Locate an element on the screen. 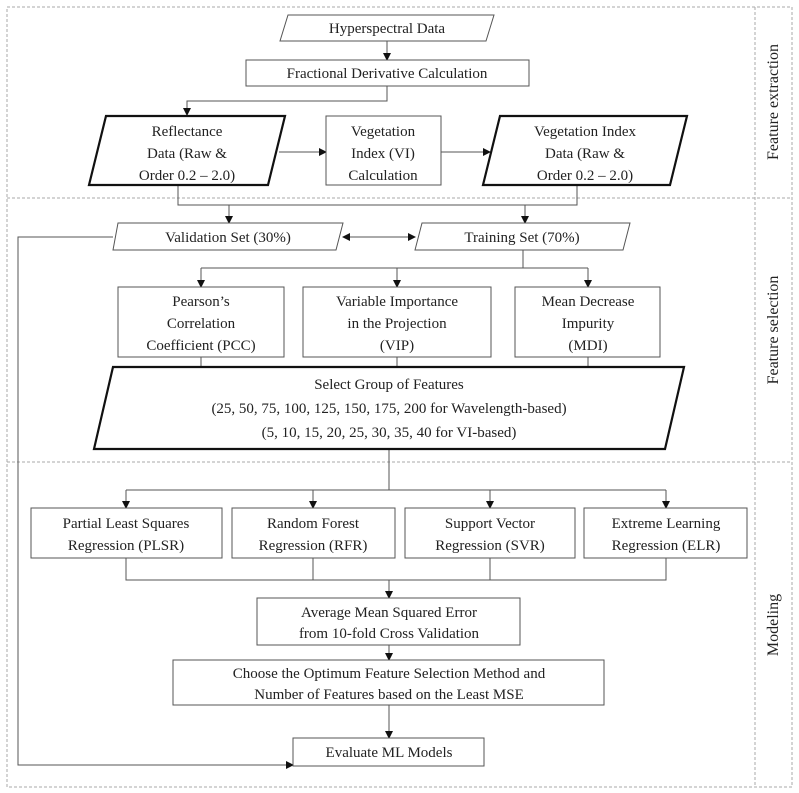  node-label: Extreme Learning is located at coordinates (666, 524).